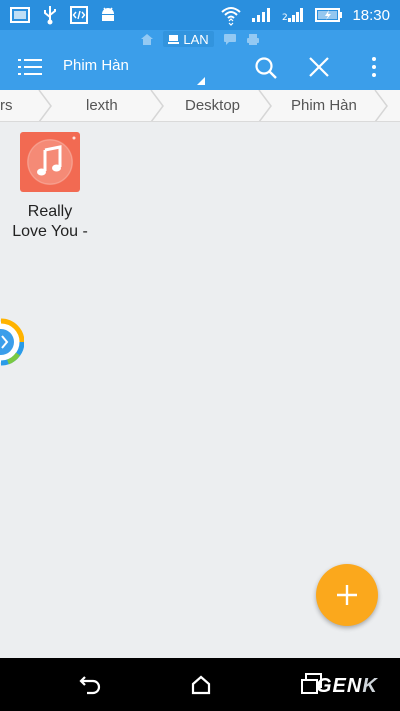  Describe the element at coordinates (293, 15) in the screenshot. I see `signal-2-icon: 2` at that location.